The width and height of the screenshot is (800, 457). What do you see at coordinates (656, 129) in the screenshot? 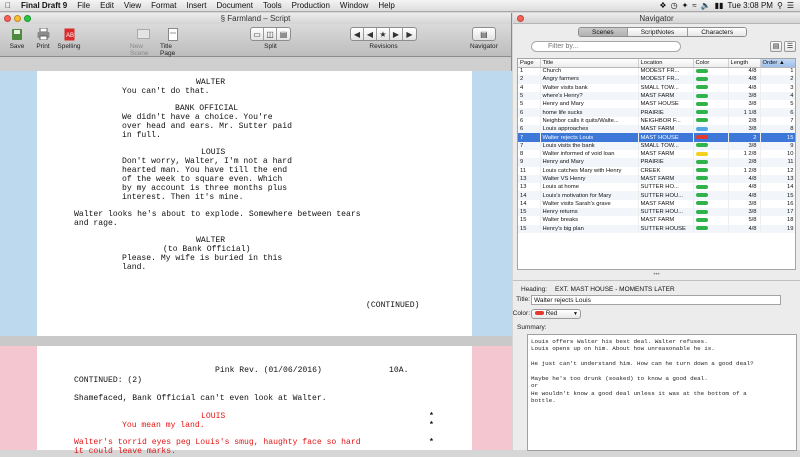
I see `table-row: 6 Louis approaches MAST FARM 3/8 8` at bounding box center [656, 129].